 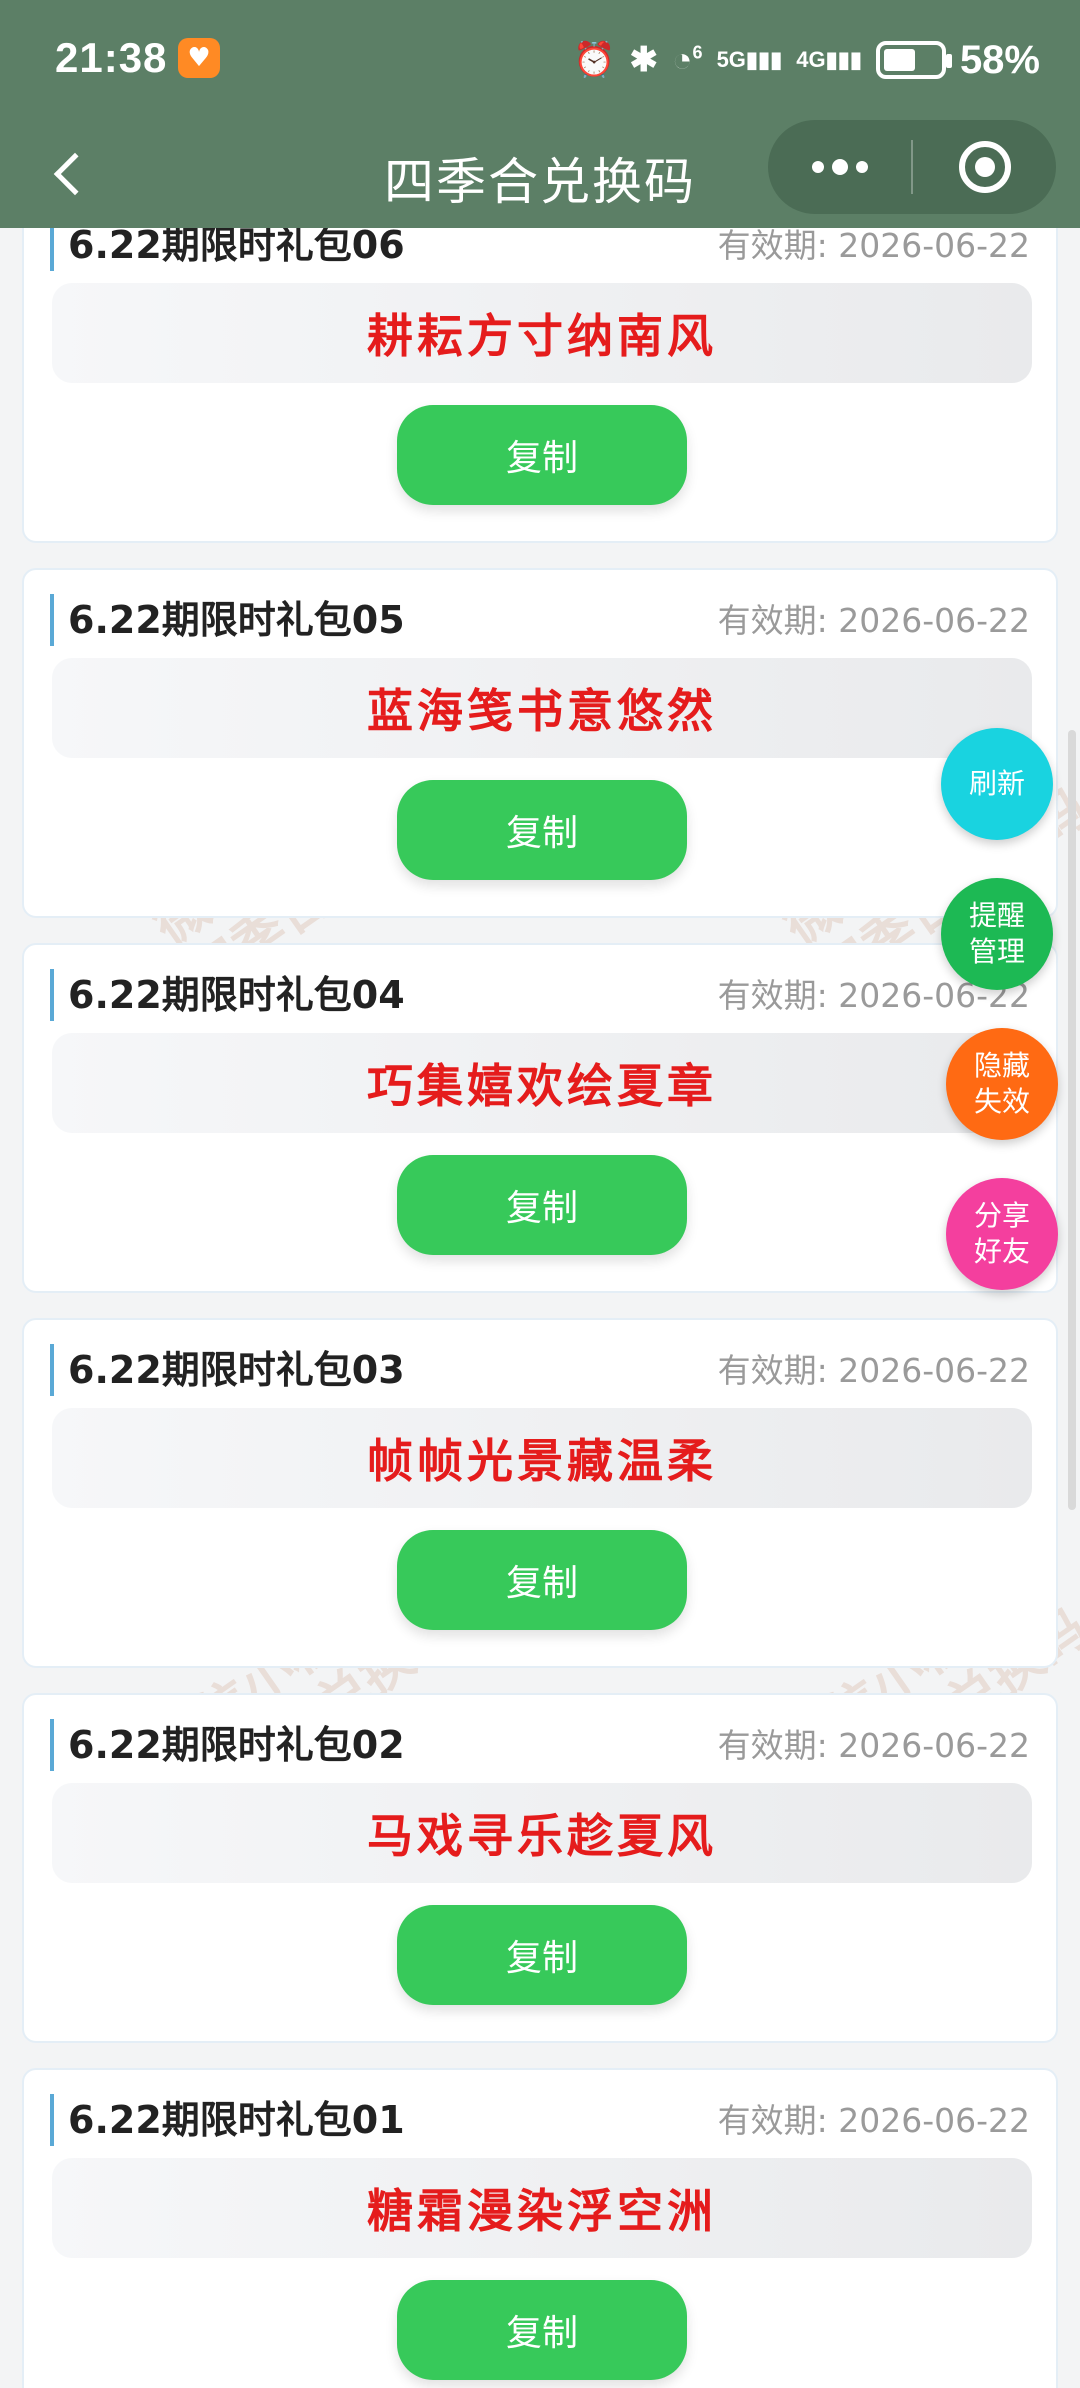 I want to click on net-4g-label: 4G, so click(x=811, y=59).